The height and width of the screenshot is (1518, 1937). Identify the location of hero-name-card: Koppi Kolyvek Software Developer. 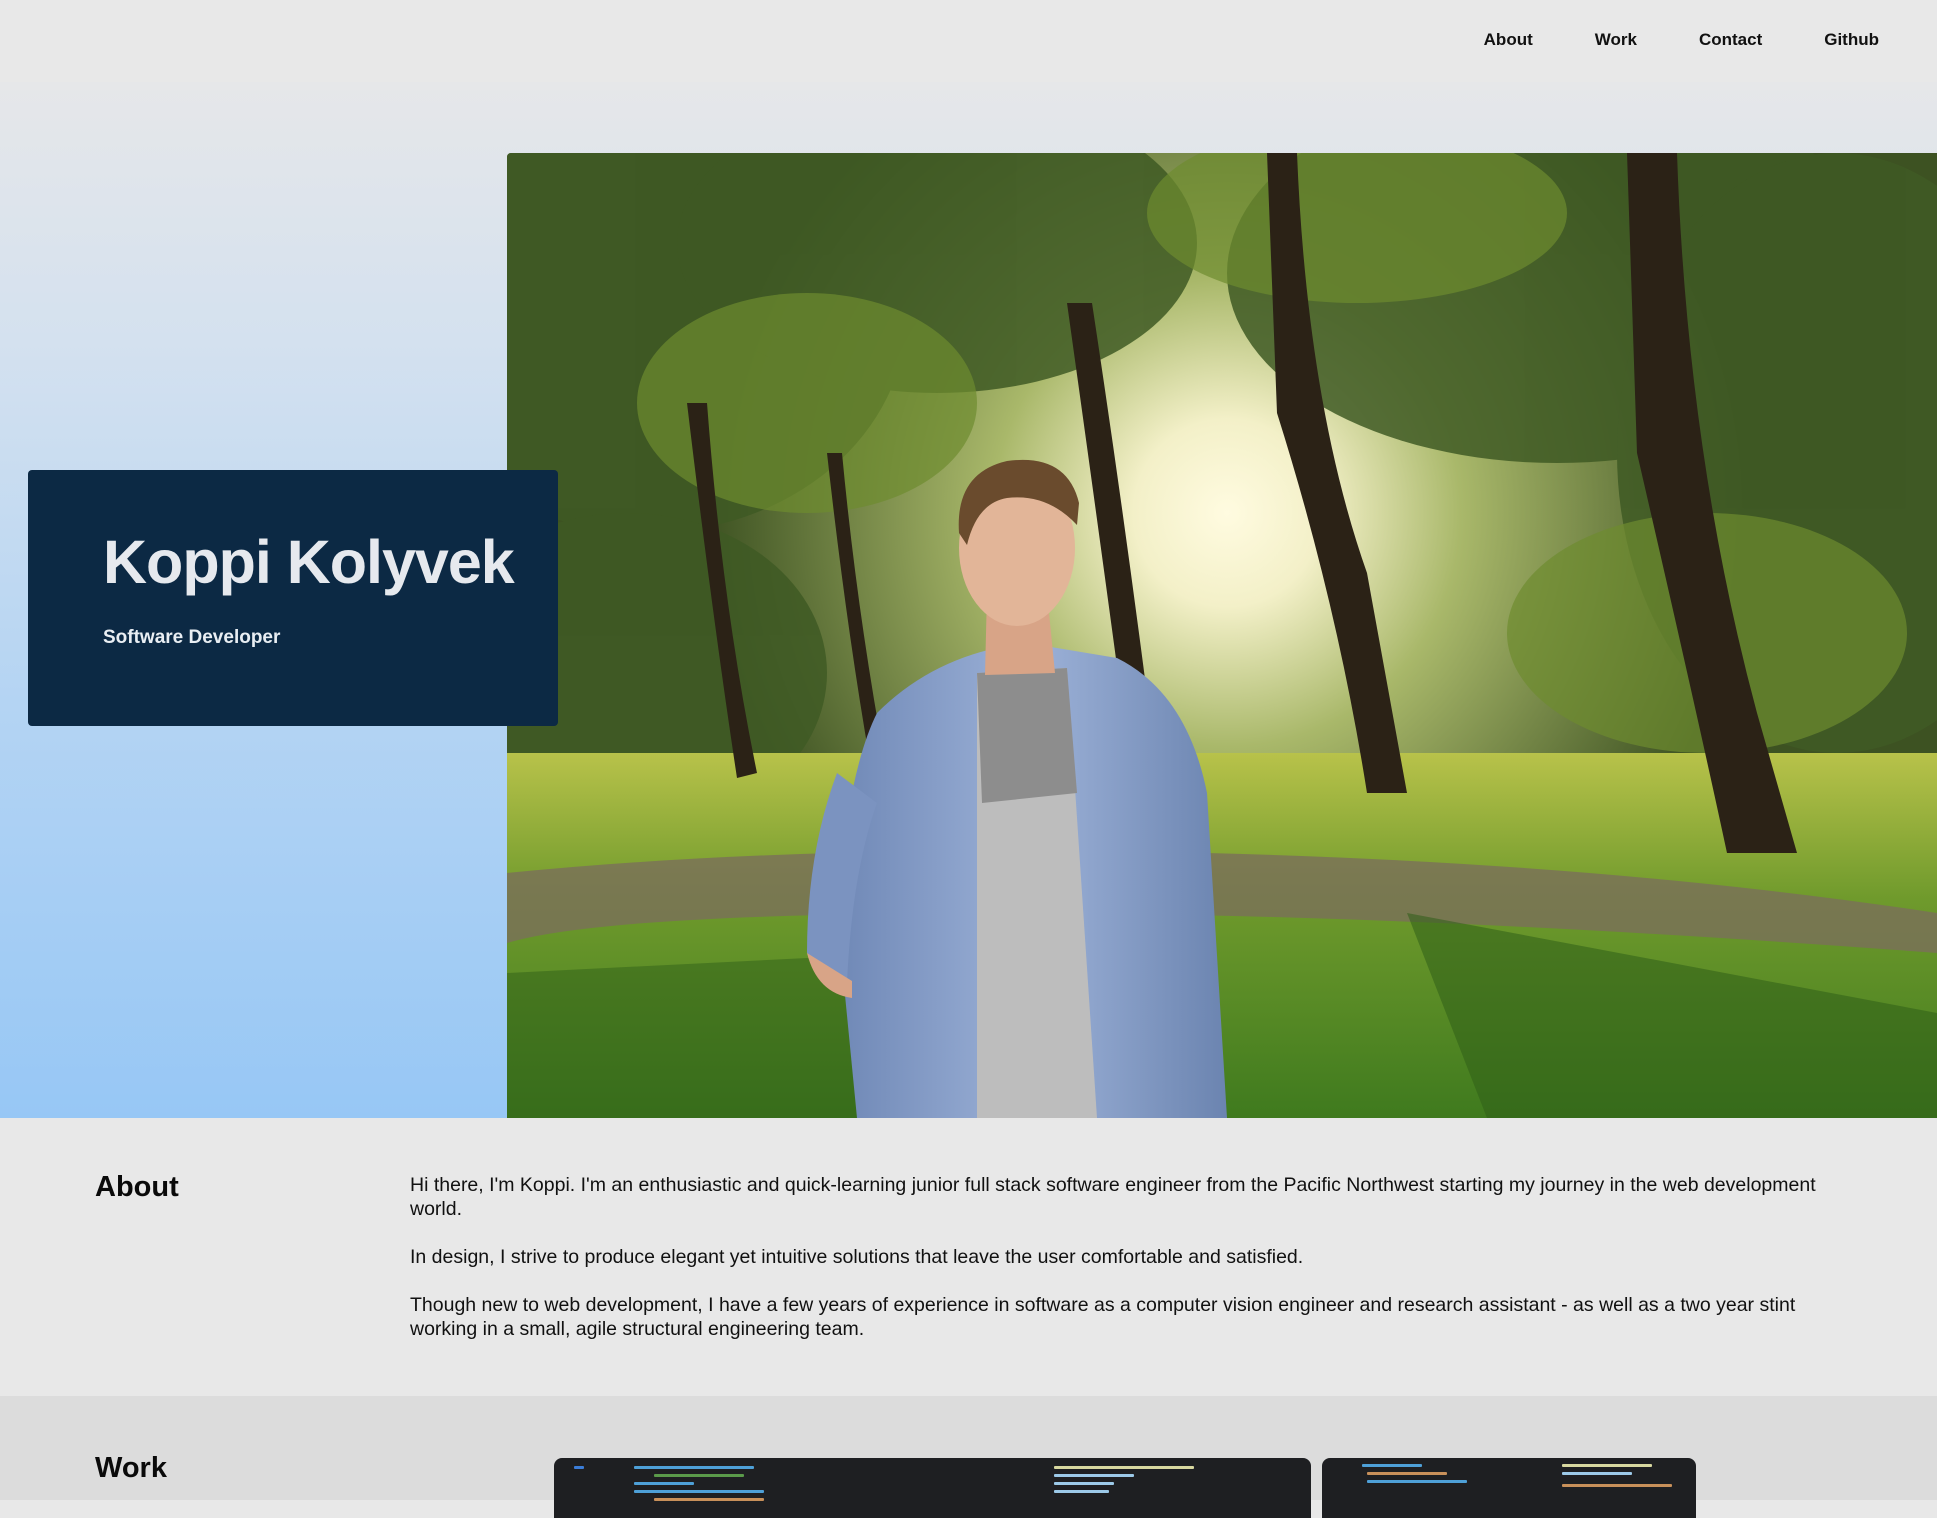
(293, 598).